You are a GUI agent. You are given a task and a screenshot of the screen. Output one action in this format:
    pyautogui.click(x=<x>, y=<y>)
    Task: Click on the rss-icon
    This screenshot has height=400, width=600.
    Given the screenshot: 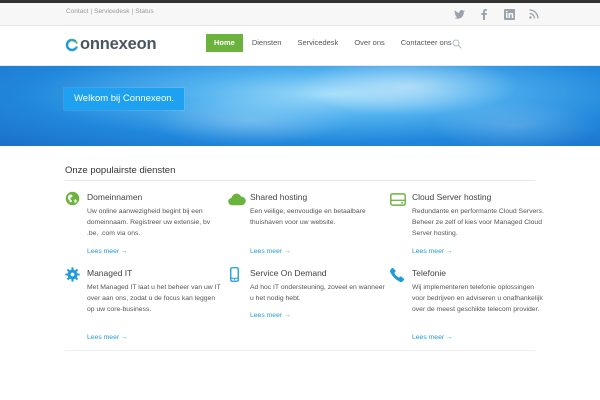 What is the action you would take?
    pyautogui.click(x=534, y=14)
    